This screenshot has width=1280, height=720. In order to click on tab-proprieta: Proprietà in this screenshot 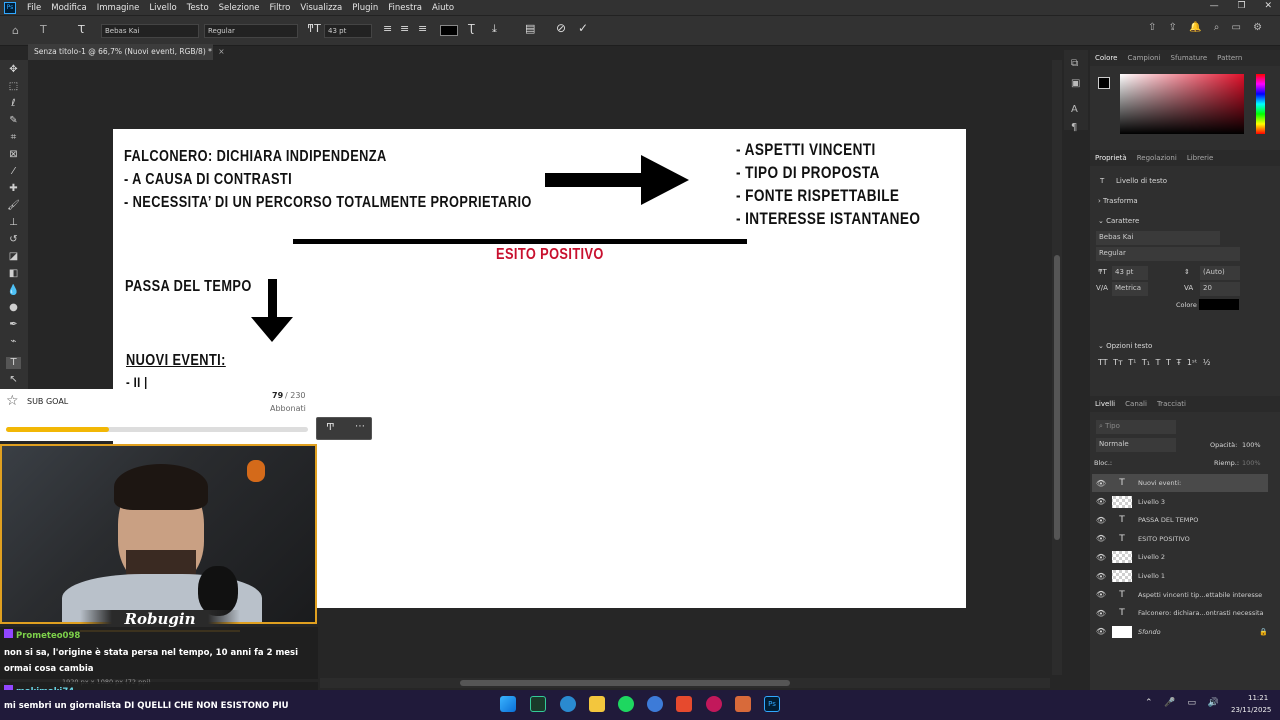, I will do `click(1111, 158)`.